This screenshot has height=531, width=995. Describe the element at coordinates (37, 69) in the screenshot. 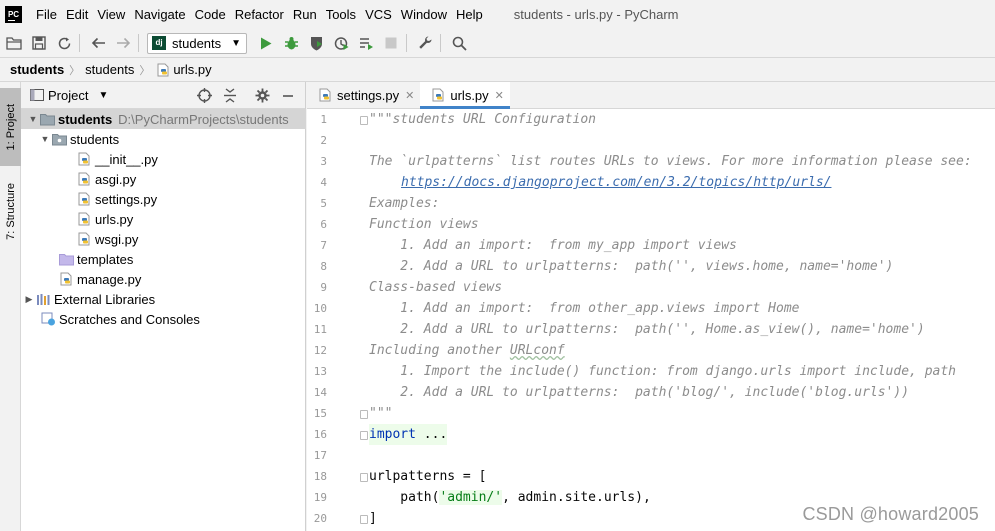

I see `breadcrumb-project: students` at that location.